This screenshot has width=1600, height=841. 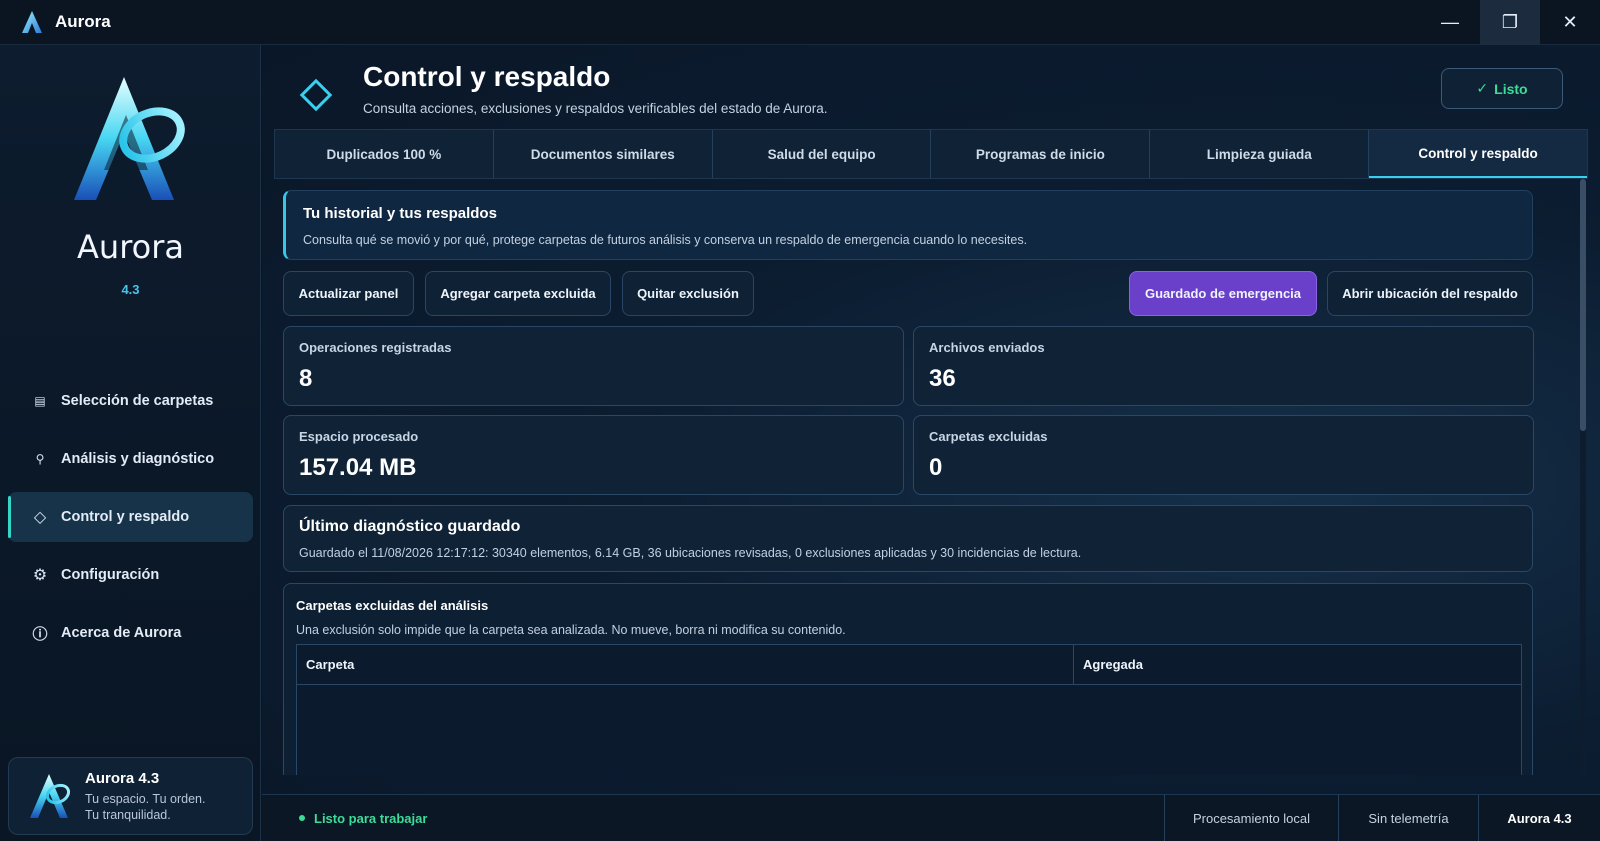 I want to click on sidebar-item-label: Acerca de Aurora, so click(x=121, y=633).